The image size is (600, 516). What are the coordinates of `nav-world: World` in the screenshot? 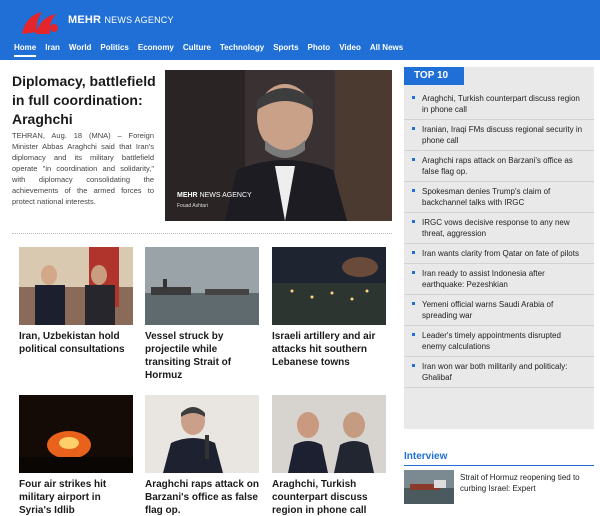 It's located at (80, 50).